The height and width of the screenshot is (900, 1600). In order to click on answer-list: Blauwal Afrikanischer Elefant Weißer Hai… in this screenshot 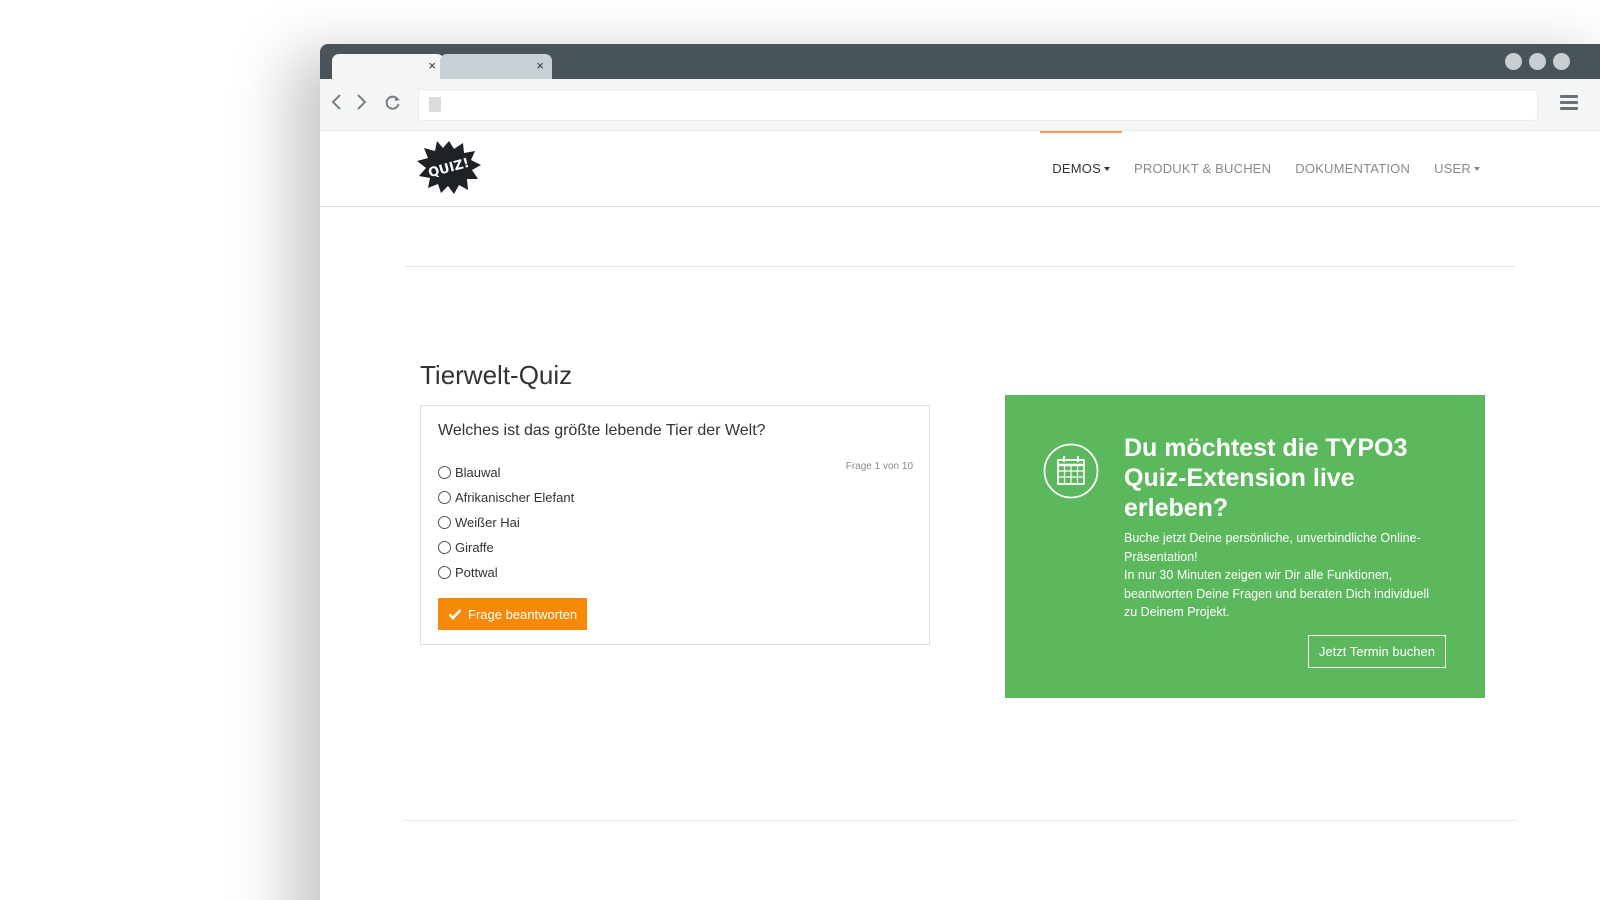, I will do `click(506, 522)`.